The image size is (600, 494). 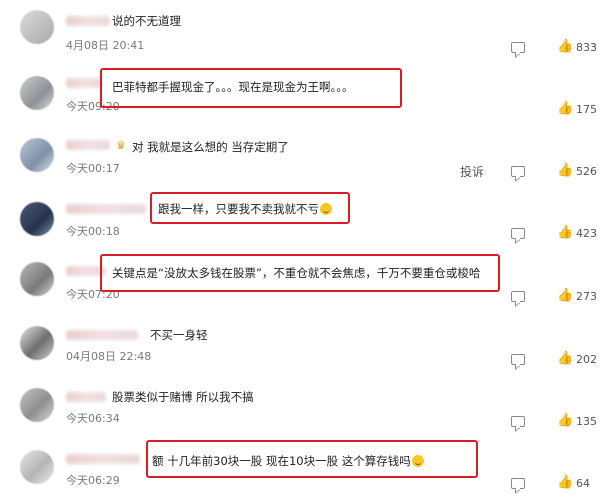 What do you see at coordinates (210, 147) in the screenshot?
I see `comment-text: 对 我就是这么想的 当存定期了` at bounding box center [210, 147].